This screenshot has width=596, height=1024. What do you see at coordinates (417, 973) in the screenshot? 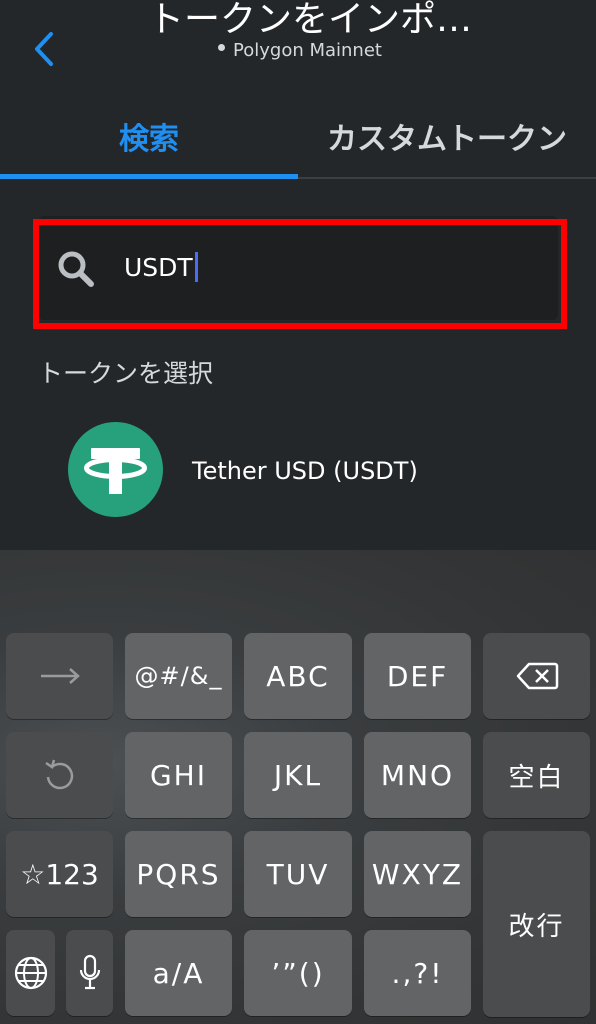
I see `key-punctuation: .,?!` at bounding box center [417, 973].